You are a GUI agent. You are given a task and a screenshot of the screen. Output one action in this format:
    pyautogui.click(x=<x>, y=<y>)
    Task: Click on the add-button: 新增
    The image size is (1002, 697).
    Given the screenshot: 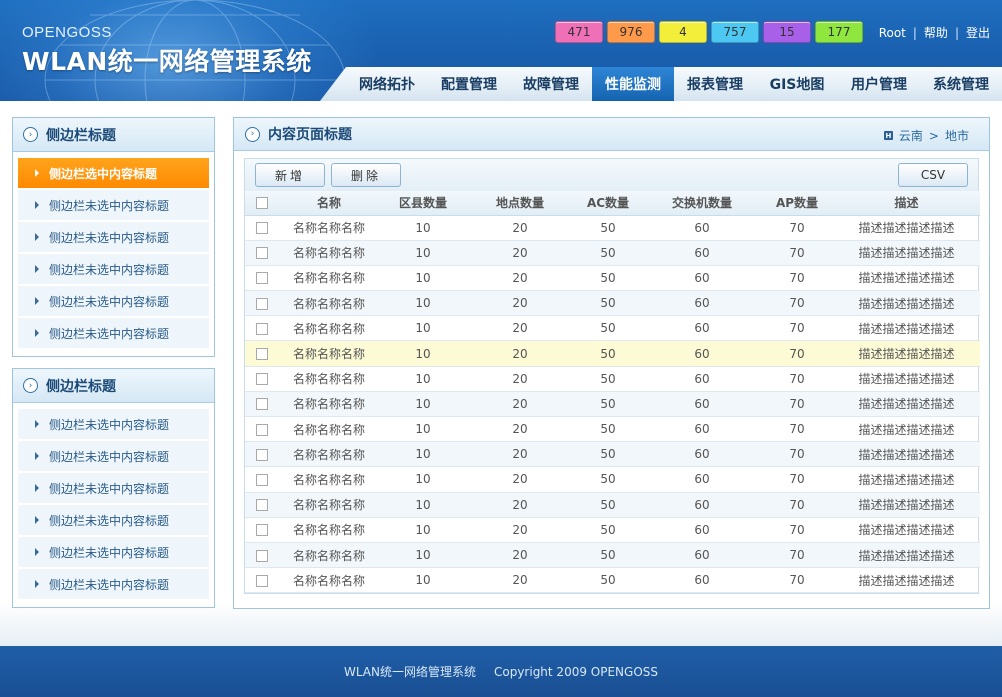 What is the action you would take?
    pyautogui.click(x=290, y=175)
    